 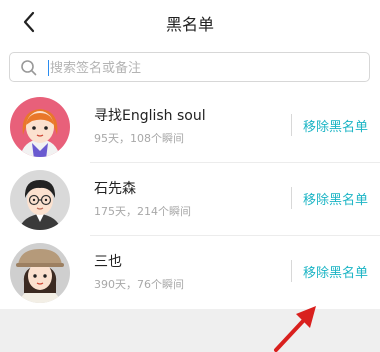 I want to click on contact-stats: 95天，108个瞬间, so click(x=139, y=138).